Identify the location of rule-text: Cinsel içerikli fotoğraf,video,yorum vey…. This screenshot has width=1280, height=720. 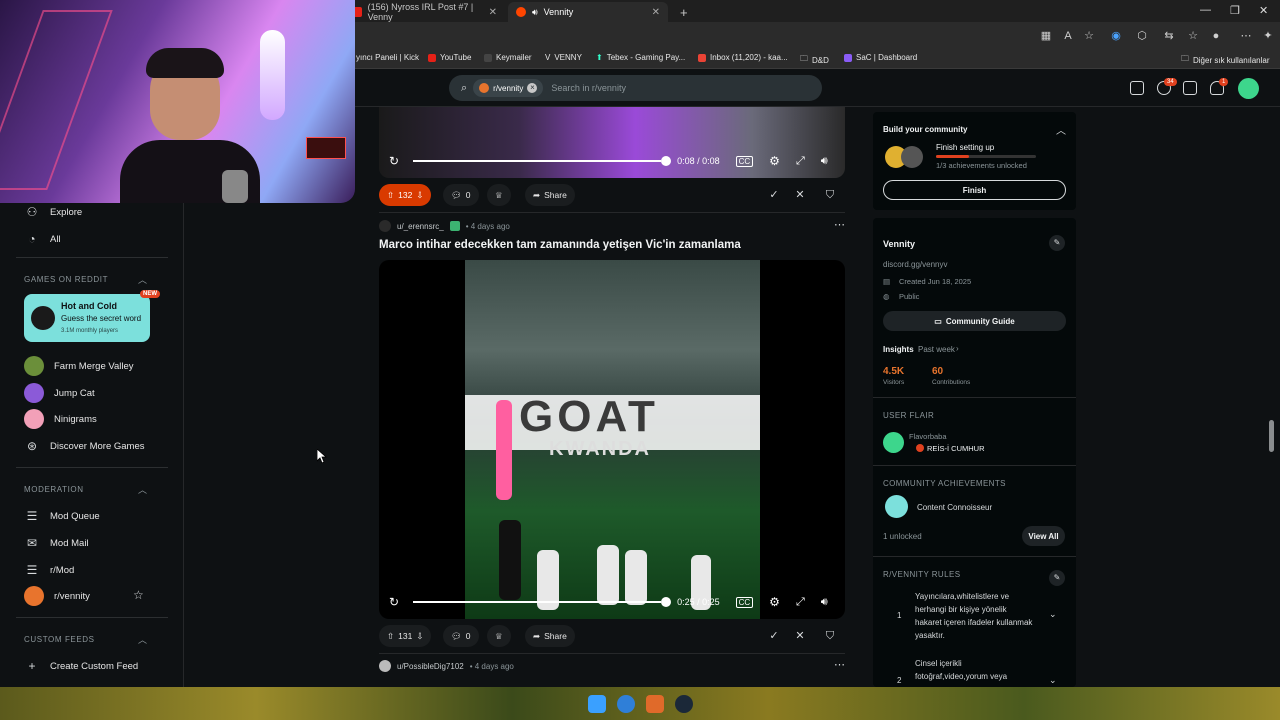
(975, 670).